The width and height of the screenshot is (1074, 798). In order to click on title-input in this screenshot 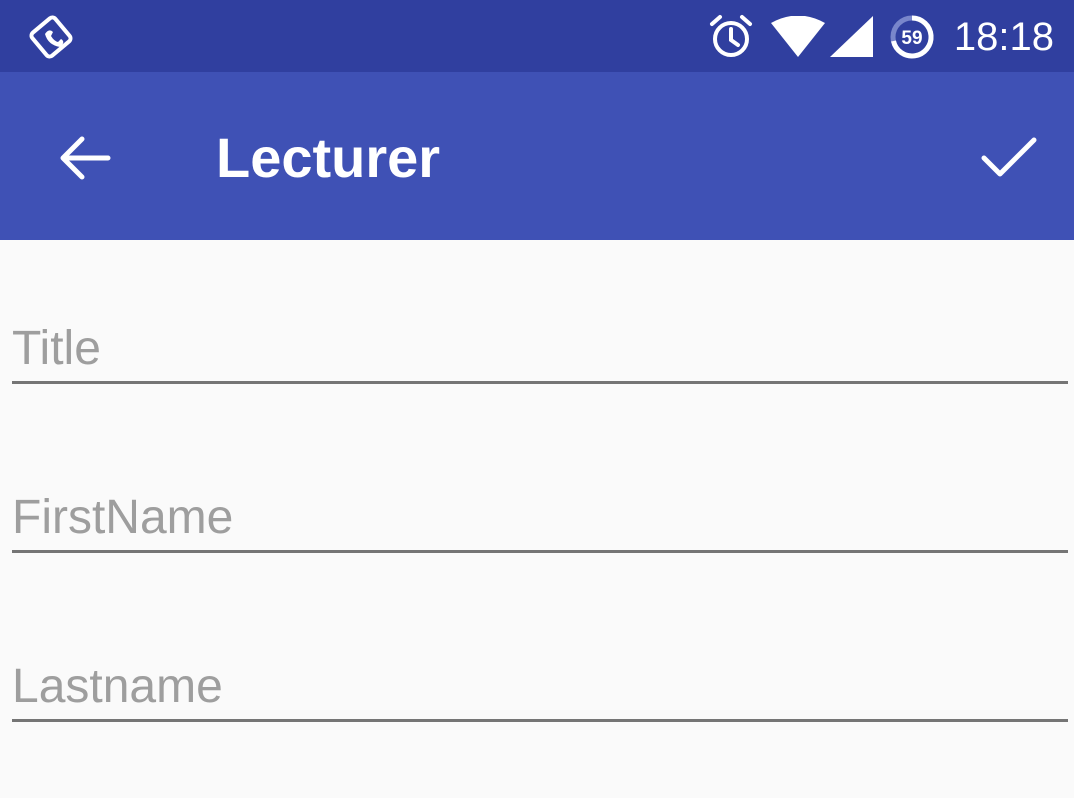, I will do `click(540, 349)`.